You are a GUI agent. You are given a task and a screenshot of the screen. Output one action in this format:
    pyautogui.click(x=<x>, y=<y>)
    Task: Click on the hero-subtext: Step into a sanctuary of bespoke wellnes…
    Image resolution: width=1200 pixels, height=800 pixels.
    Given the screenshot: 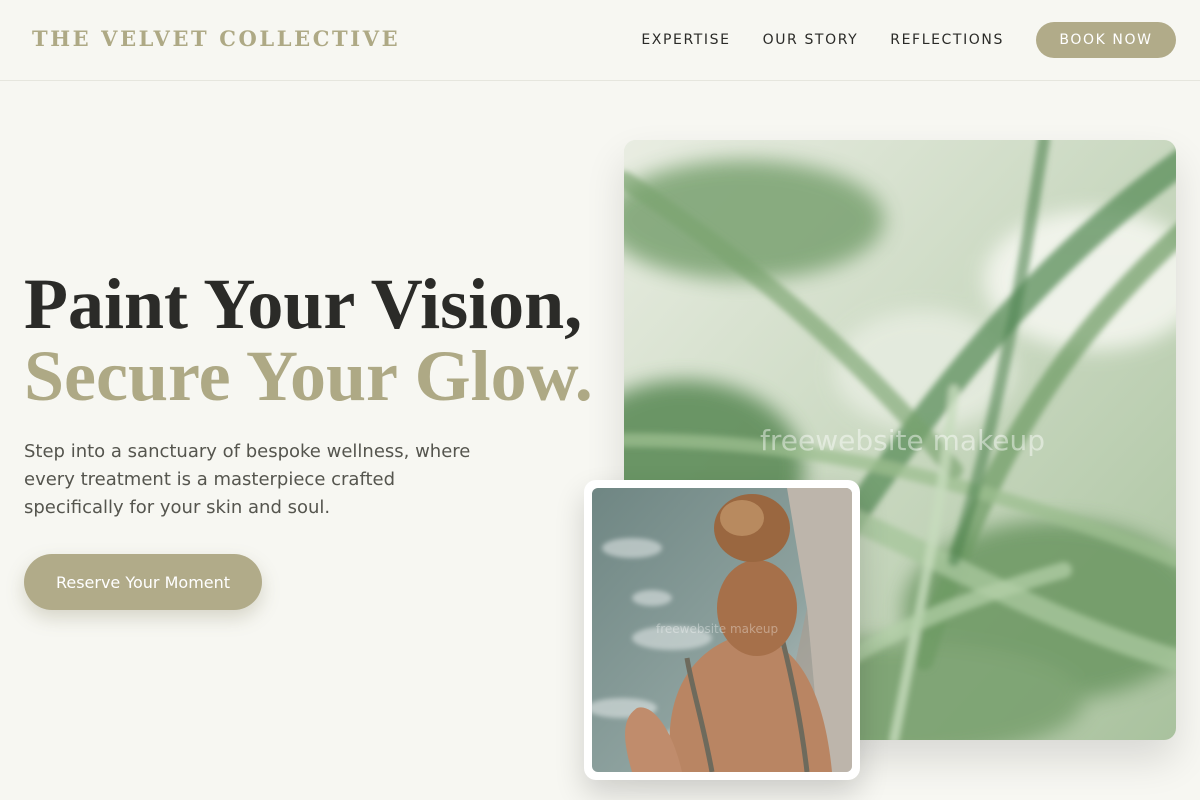 What is the action you would take?
    pyautogui.click(x=247, y=479)
    